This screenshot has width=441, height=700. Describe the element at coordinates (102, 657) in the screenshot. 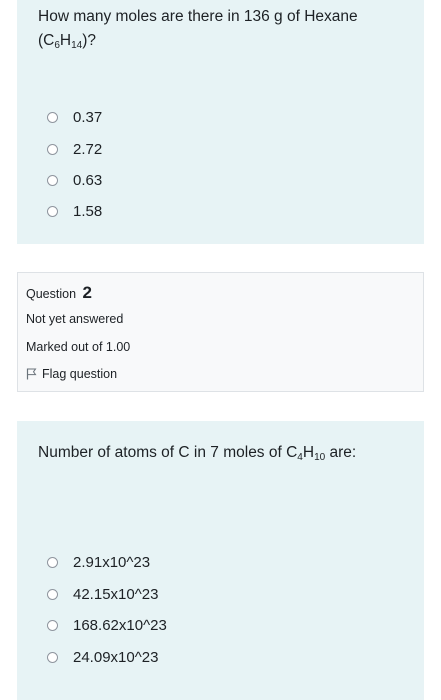

I see `answer-option-4: 24.09x10^23` at that location.